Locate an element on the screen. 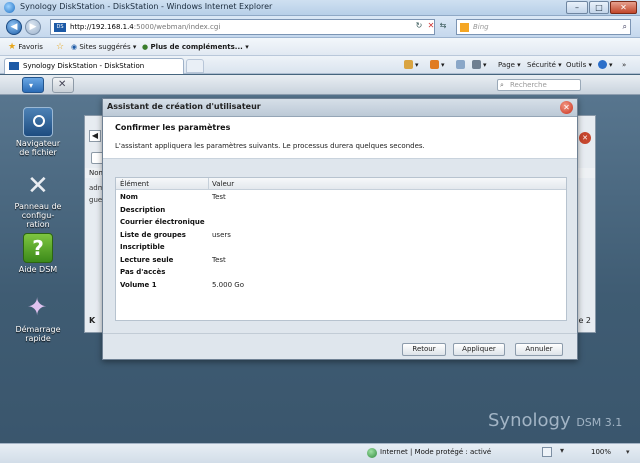 Image resolution: width=640 pixels, height=463 pixels. dialog-title: Assistant de création d'utilisateur is located at coordinates (184, 106).